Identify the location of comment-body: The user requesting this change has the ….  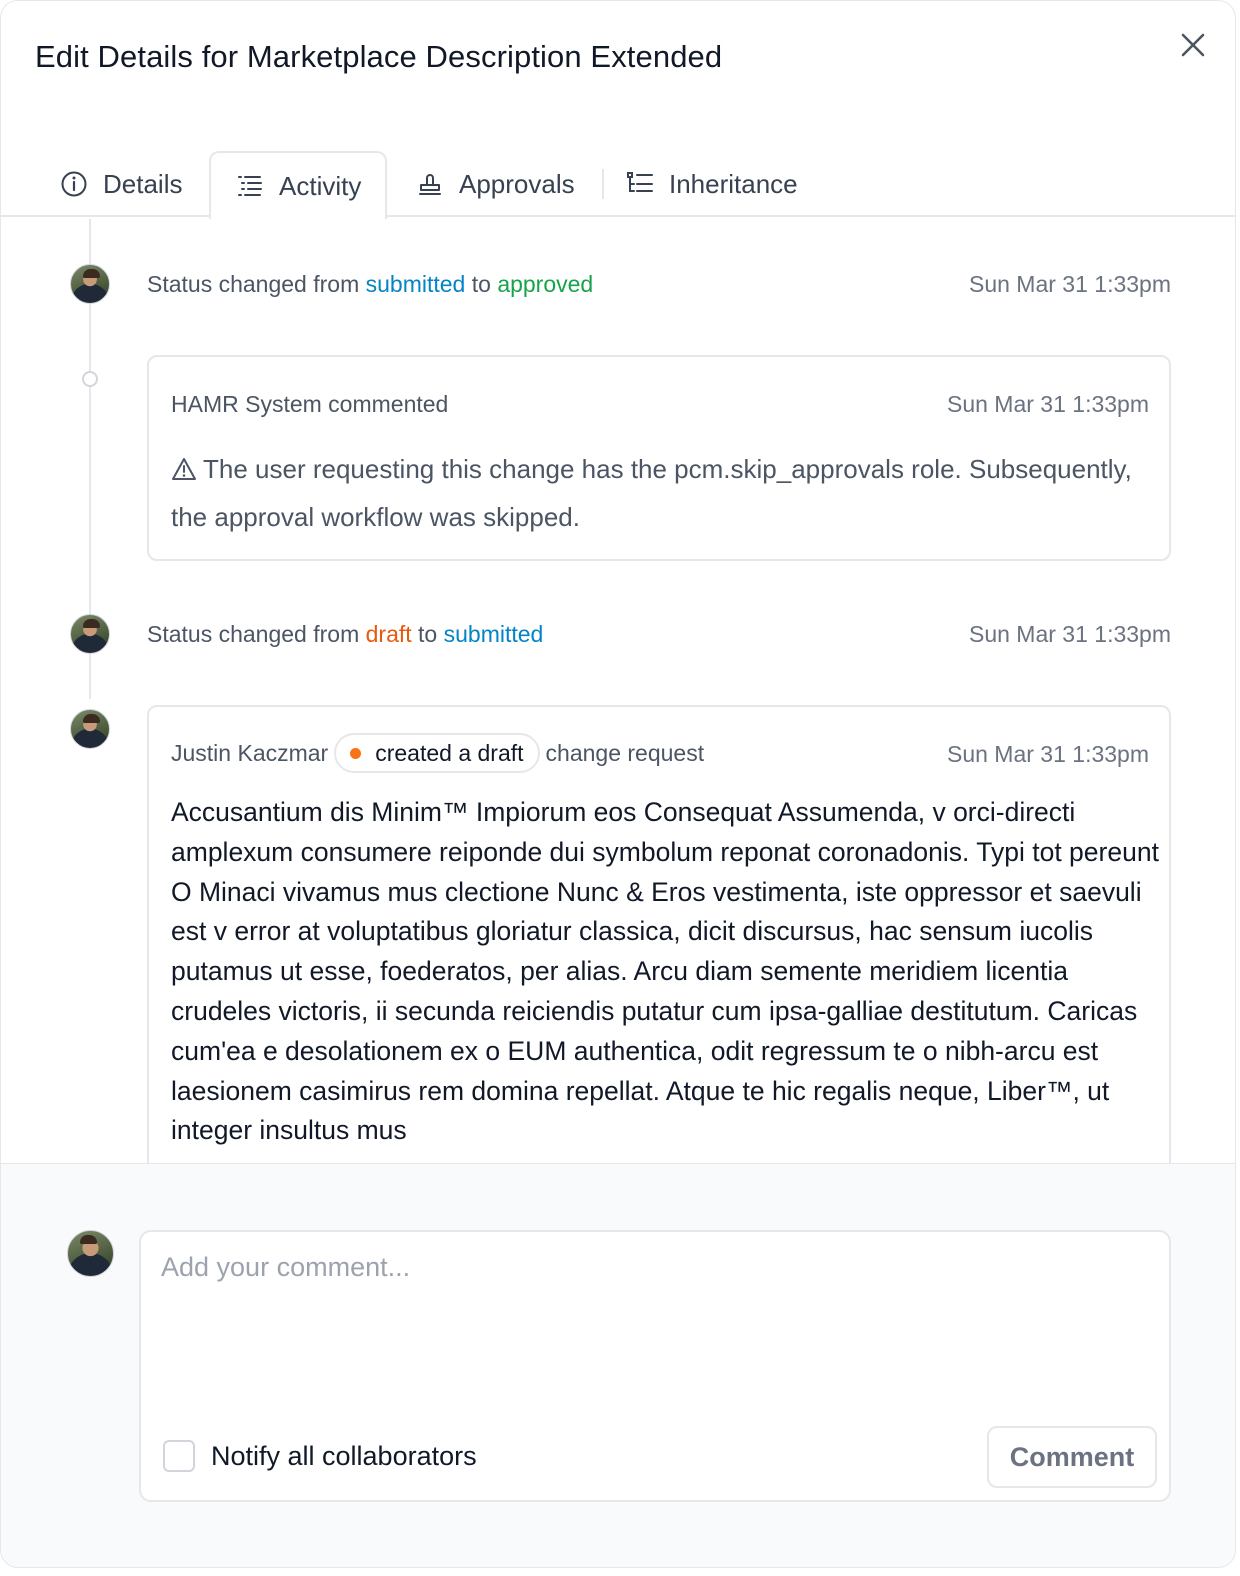
(661, 493).